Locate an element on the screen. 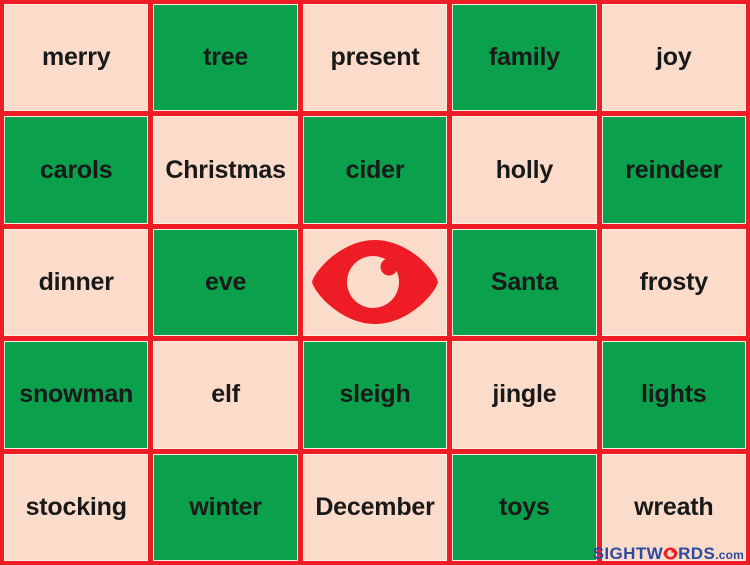 This screenshot has height=565, width=750. bingo-cell: present is located at coordinates (375, 58).